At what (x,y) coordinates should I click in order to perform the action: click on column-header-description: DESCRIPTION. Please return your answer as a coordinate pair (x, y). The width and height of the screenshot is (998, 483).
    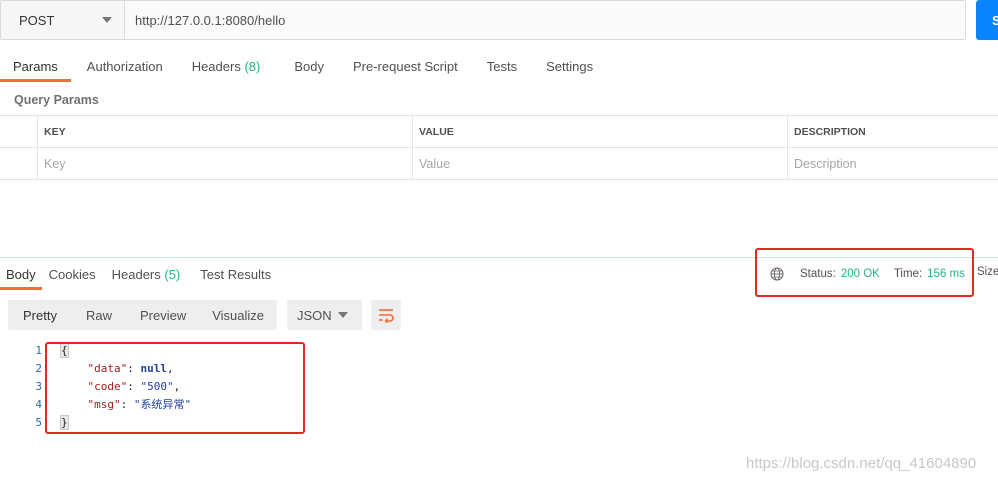
    Looking at the image, I should click on (830, 131).